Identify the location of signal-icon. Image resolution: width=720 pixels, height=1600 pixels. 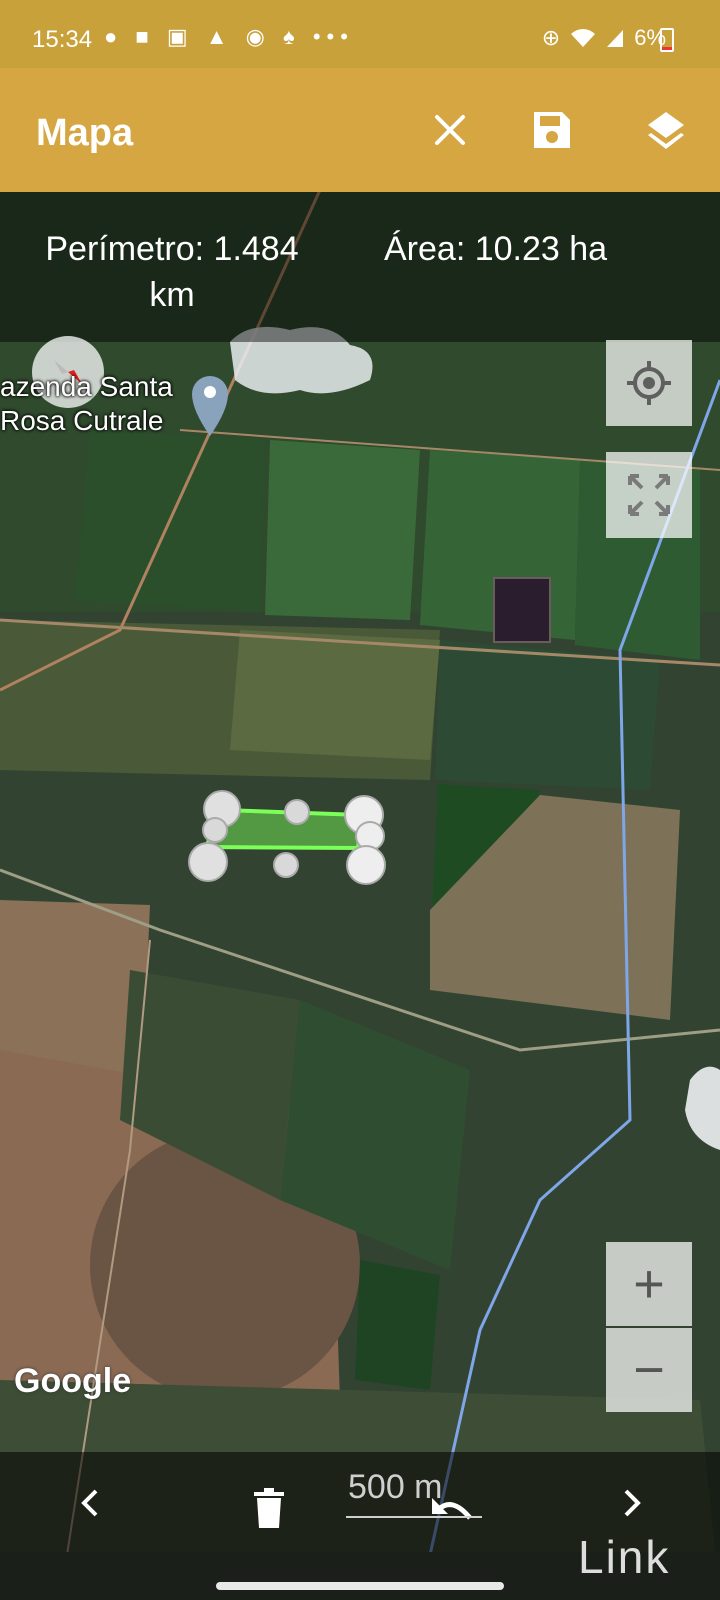
(615, 38).